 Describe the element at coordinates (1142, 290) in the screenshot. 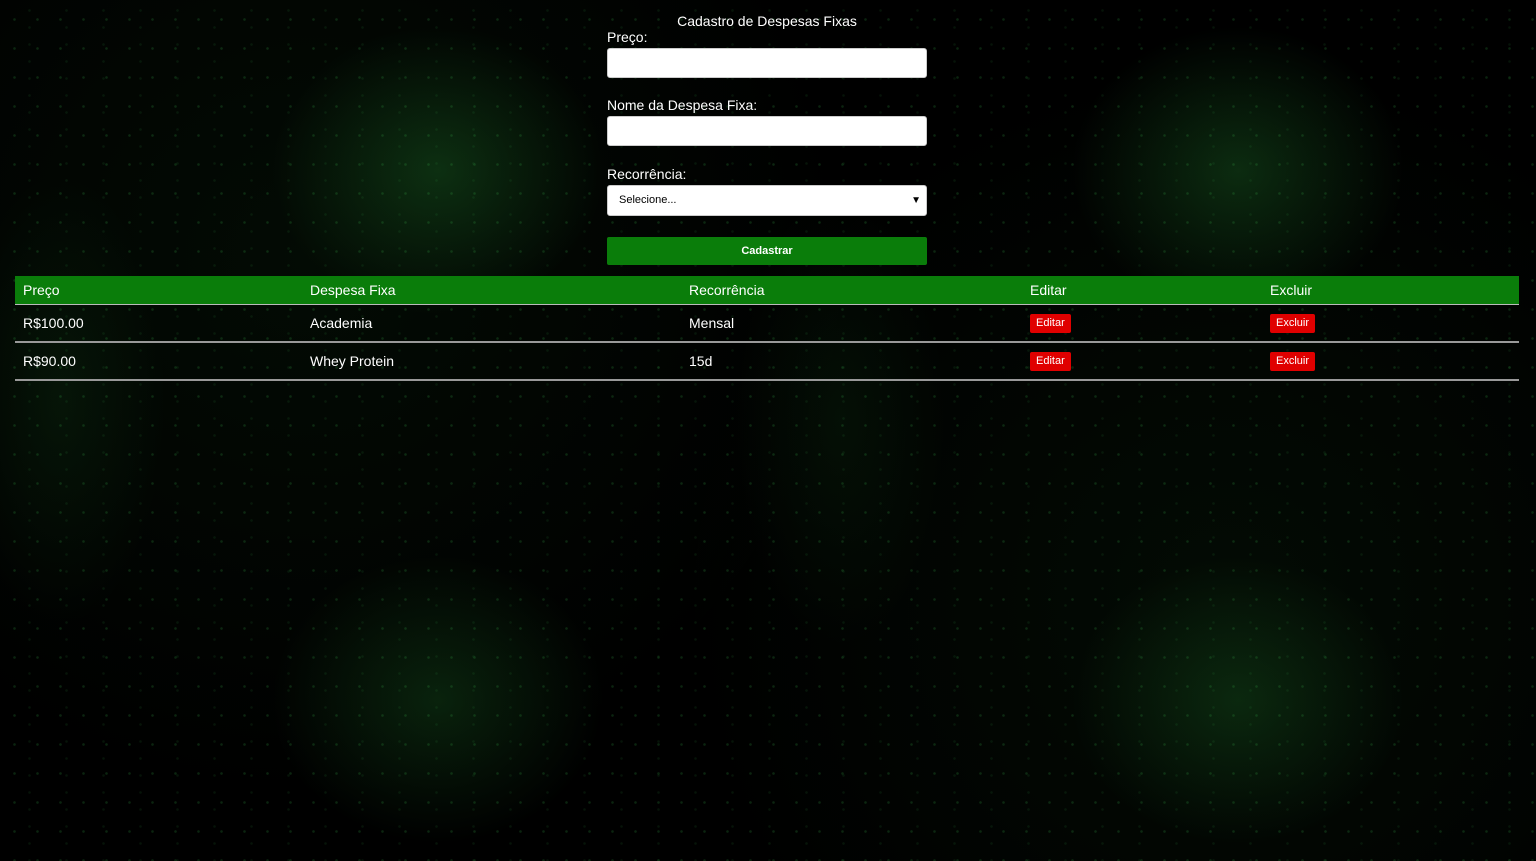

I see `column-header-edit: Editar` at that location.